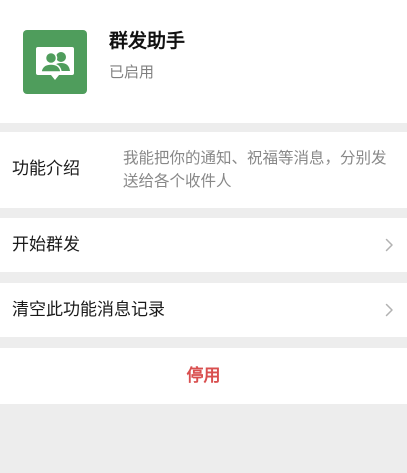 This screenshot has height=473, width=407. Describe the element at coordinates (147, 41) in the screenshot. I see `app-name: 群发助手` at that location.